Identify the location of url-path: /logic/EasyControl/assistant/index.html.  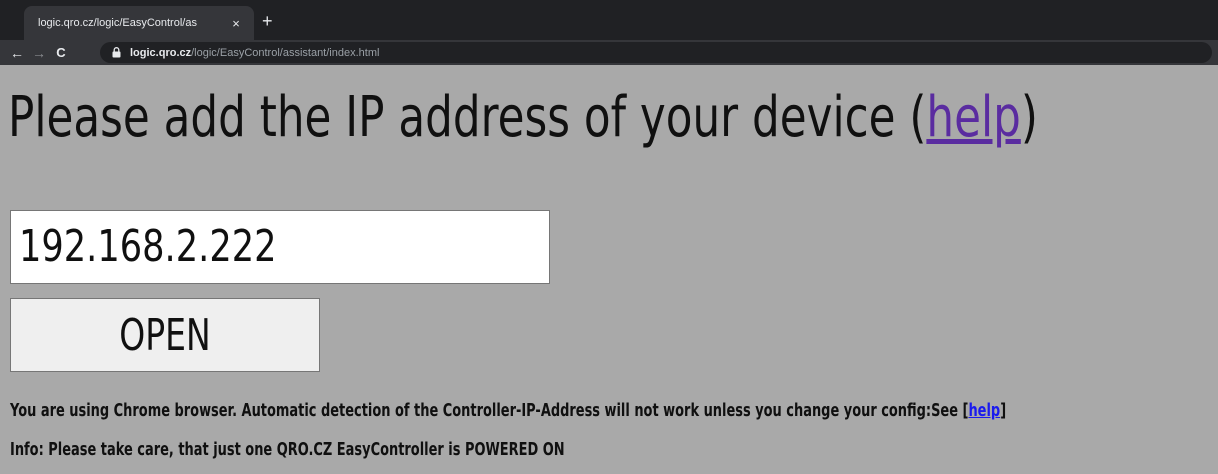
(285, 52).